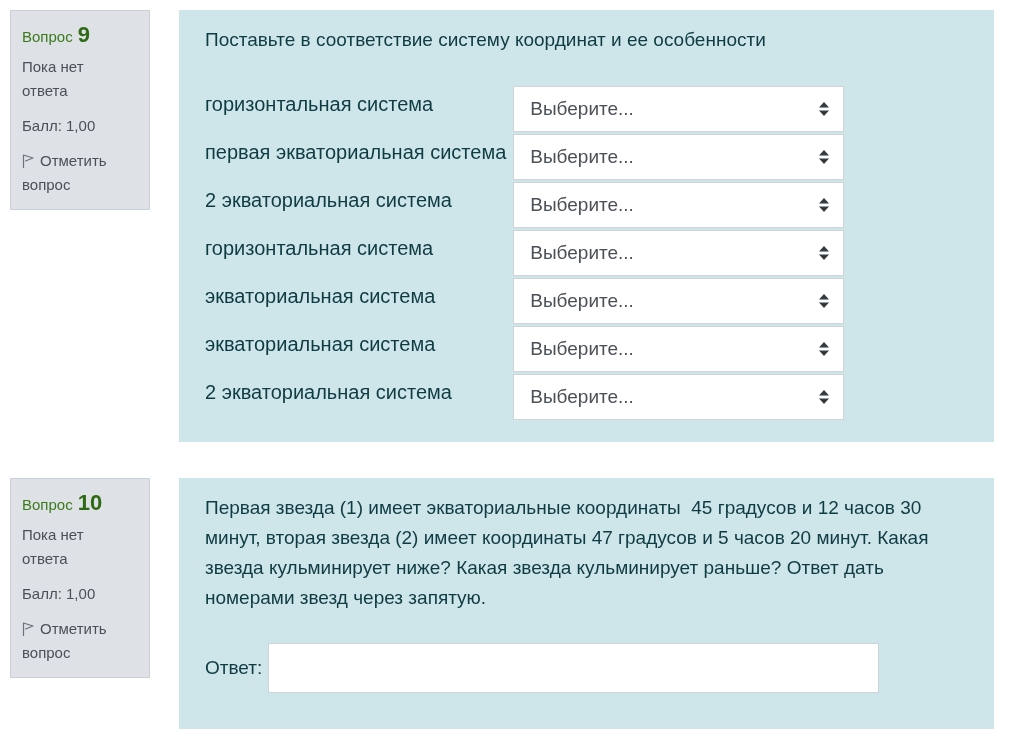 This screenshot has height=753, width=1015. Describe the element at coordinates (574, 668) in the screenshot. I see `answer-field` at that location.